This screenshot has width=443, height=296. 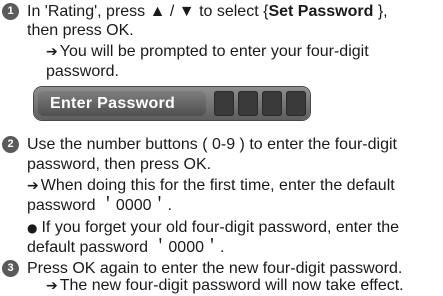 I want to click on step-number-badge: 3, so click(x=10, y=268).